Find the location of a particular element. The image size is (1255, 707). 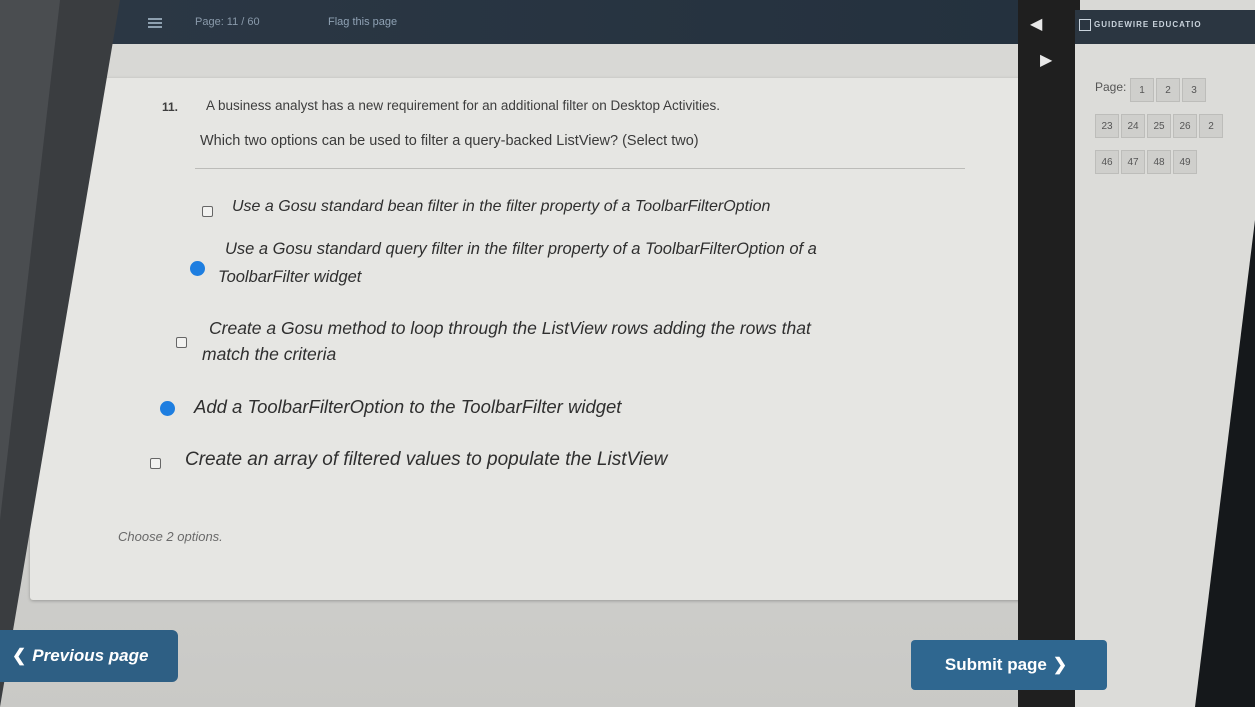

page-link-48: 48 is located at coordinates (1159, 162).